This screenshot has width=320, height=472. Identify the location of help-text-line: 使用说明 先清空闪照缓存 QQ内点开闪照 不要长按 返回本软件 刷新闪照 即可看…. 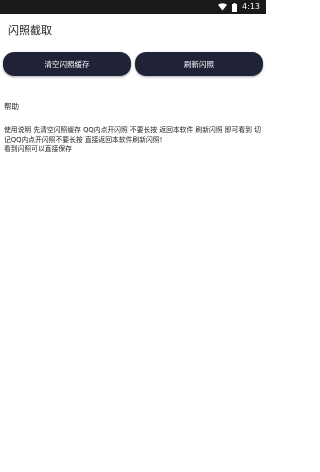
(132, 135).